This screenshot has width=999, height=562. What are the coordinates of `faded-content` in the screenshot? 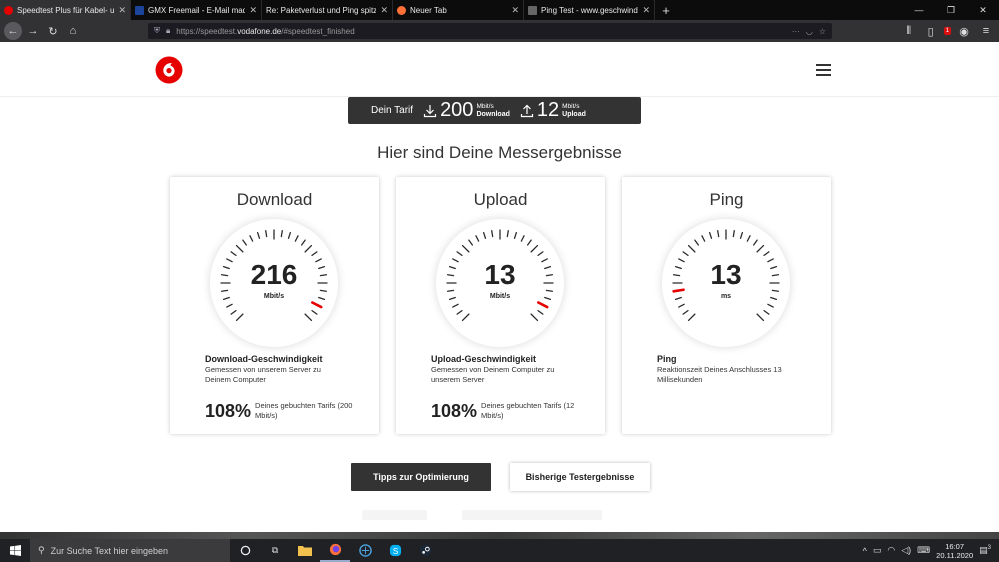 It's located at (394, 515).